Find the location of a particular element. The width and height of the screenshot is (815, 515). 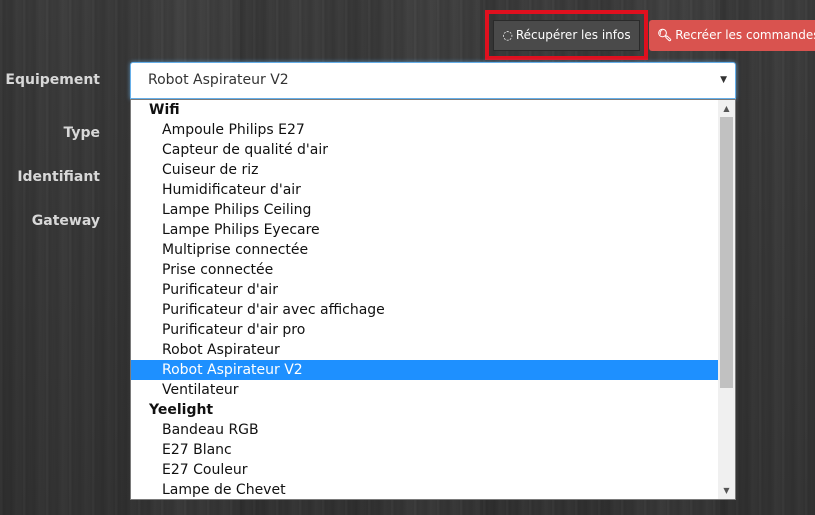

dropdown-option: Multiprise connectée is located at coordinates (424, 250).